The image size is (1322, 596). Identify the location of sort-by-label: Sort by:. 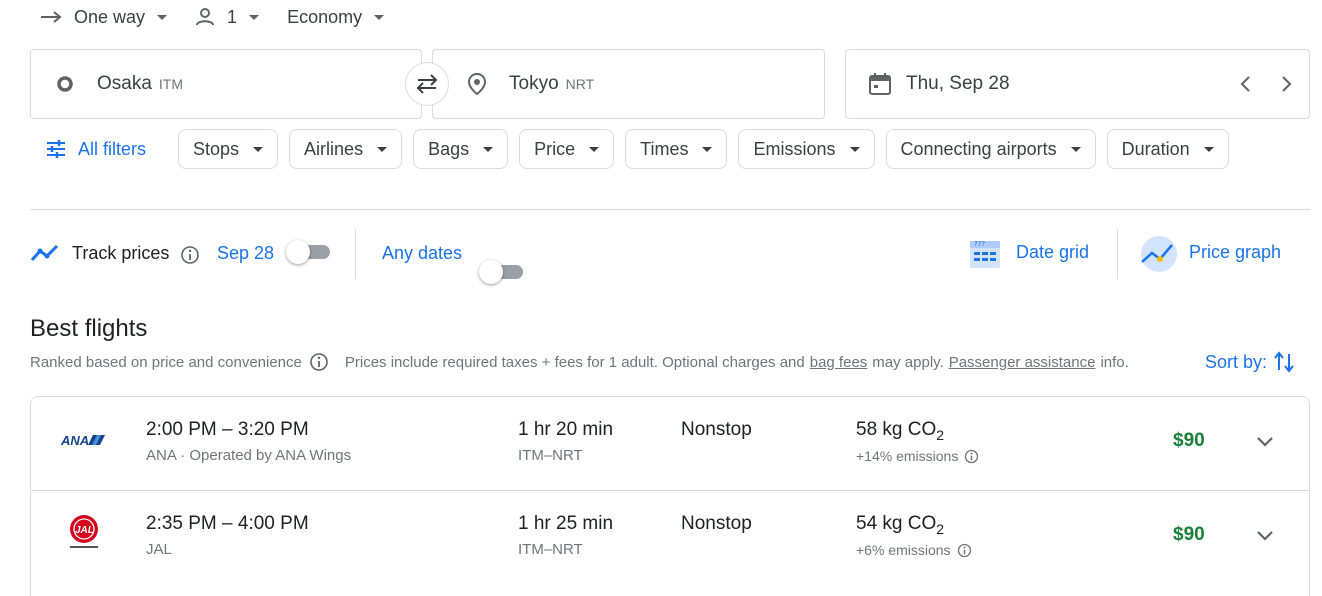
(1236, 361).